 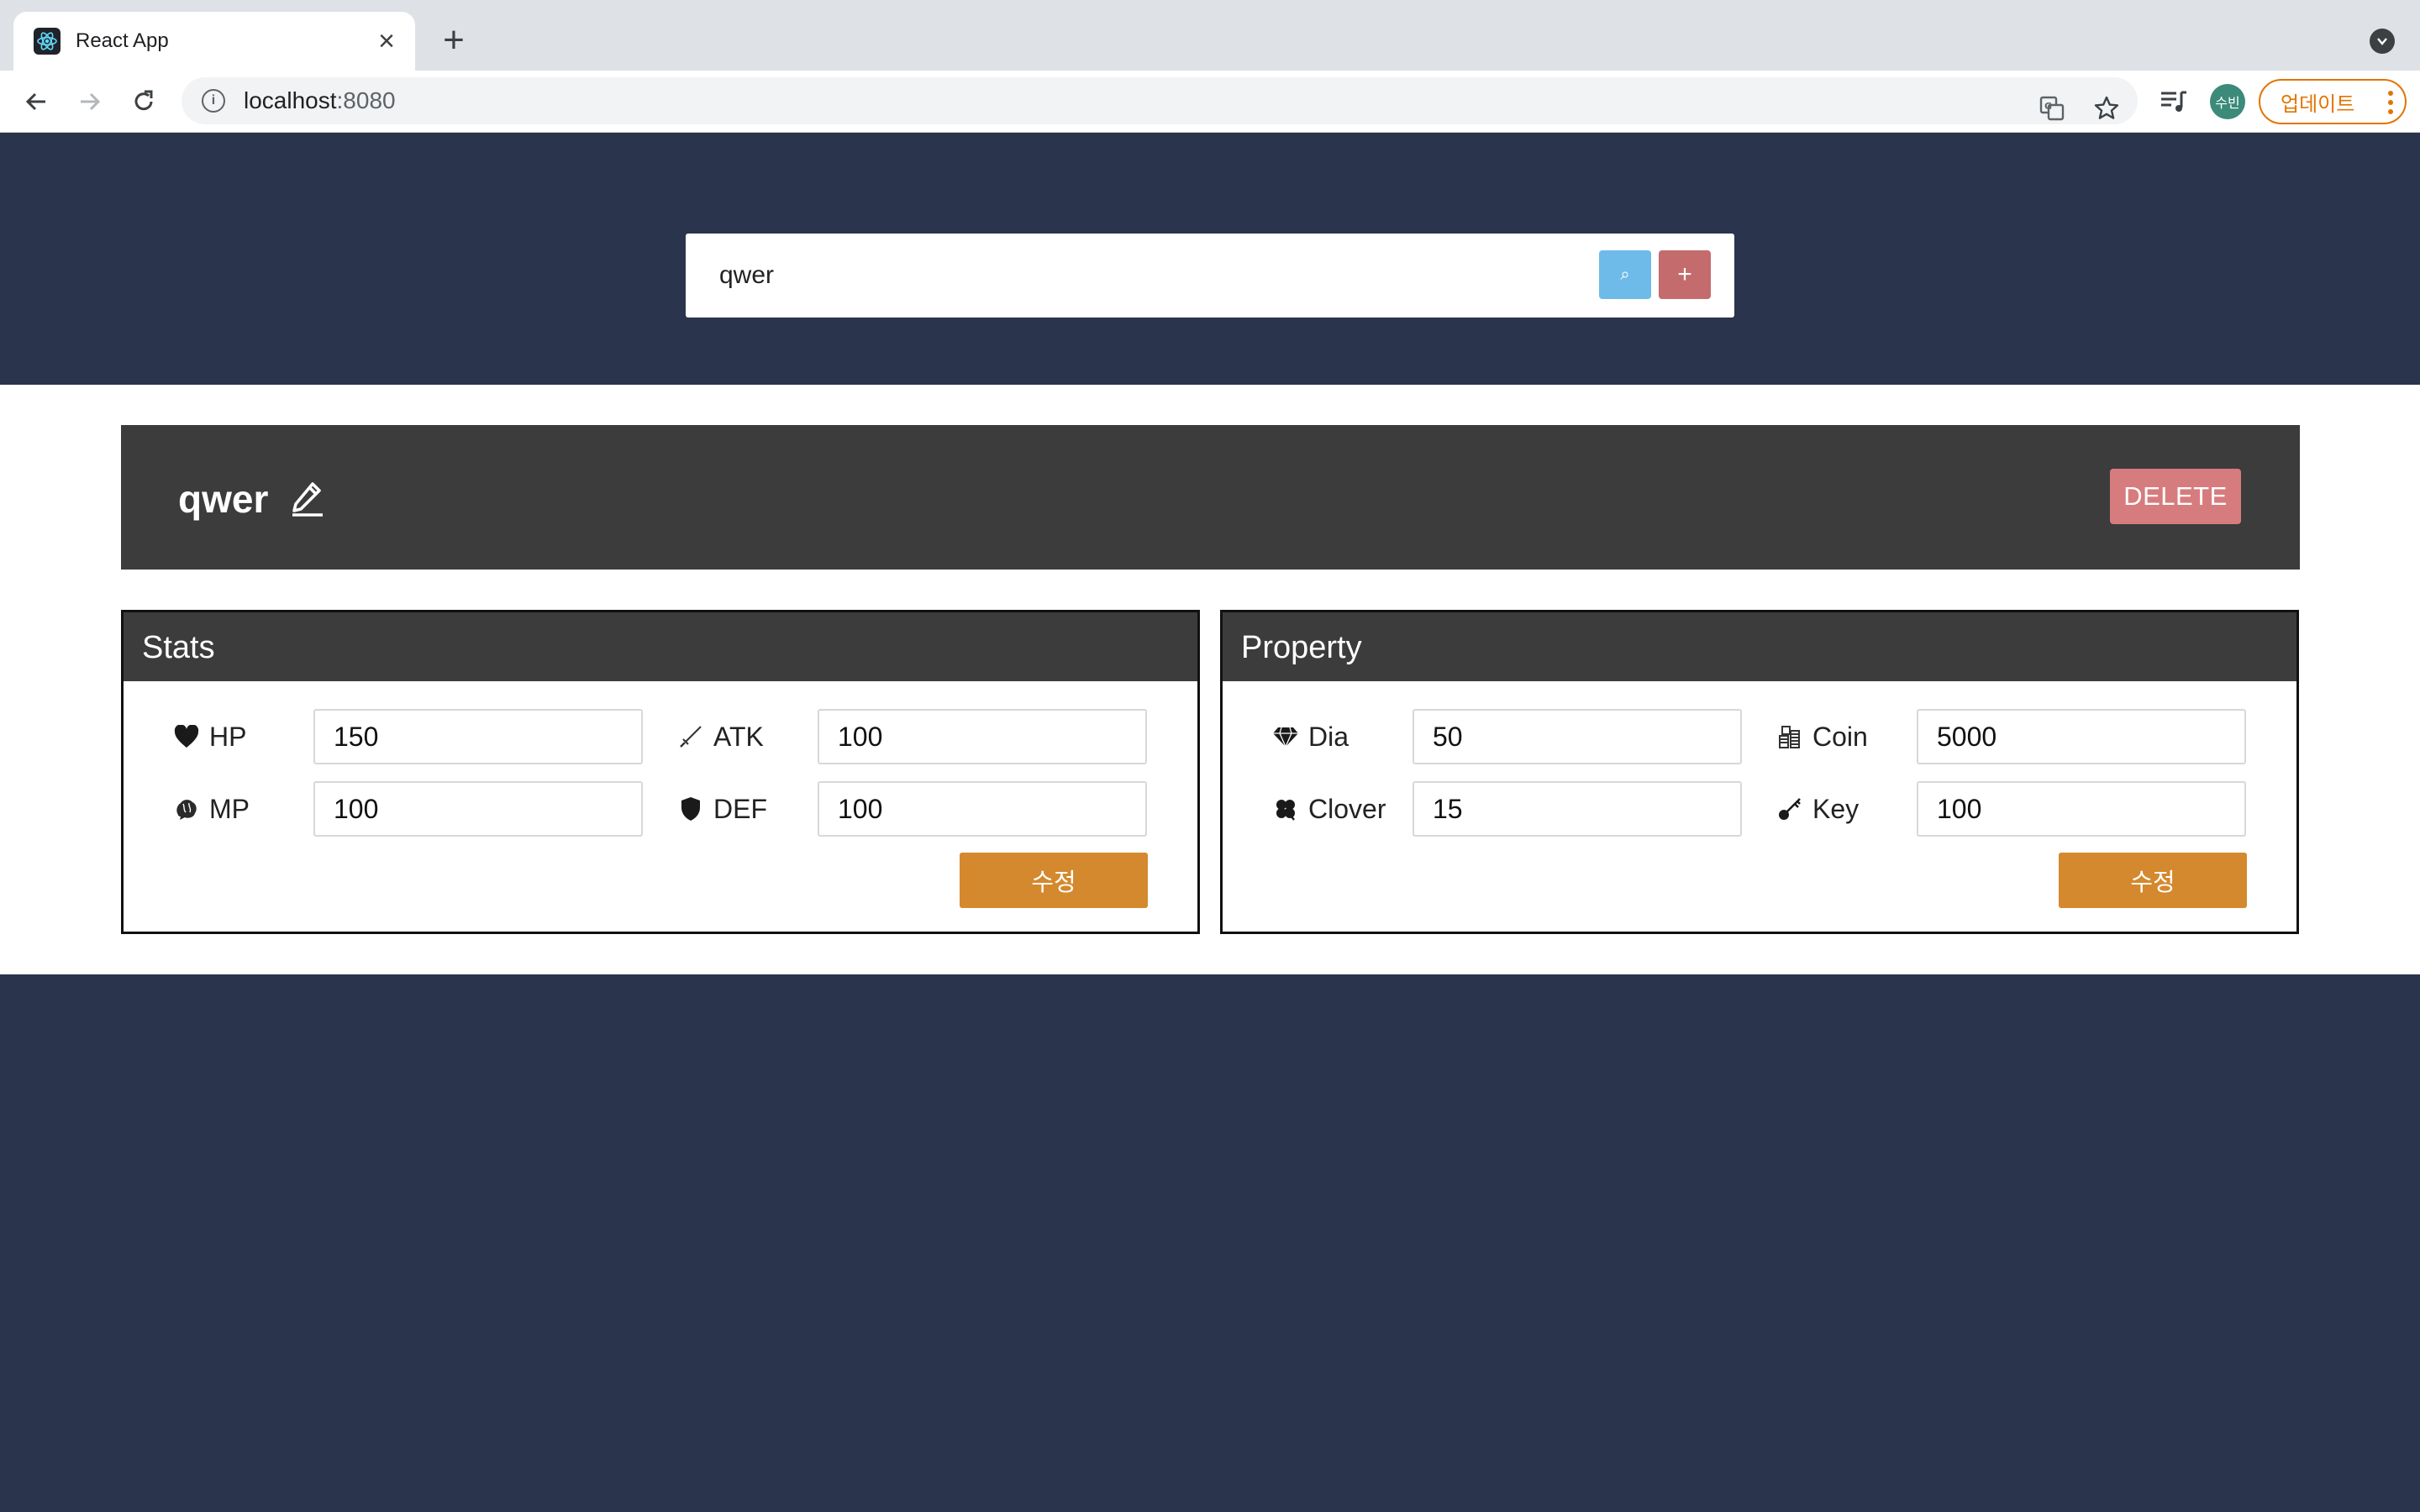 What do you see at coordinates (229, 808) in the screenshot?
I see `stat-label: MP` at bounding box center [229, 808].